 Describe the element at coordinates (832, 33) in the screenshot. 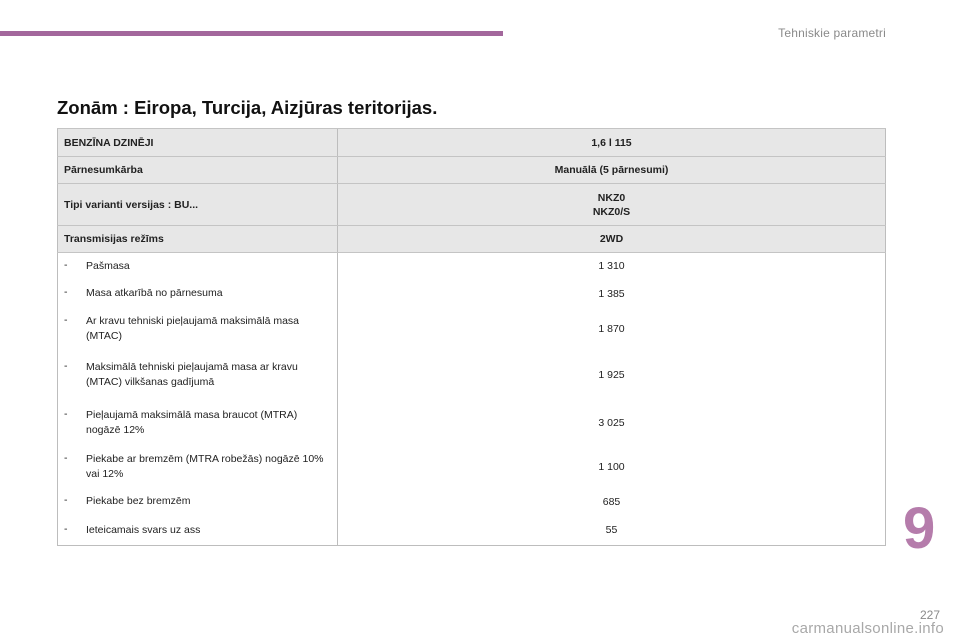

I see `section-title: Tehniskie parametri` at that location.